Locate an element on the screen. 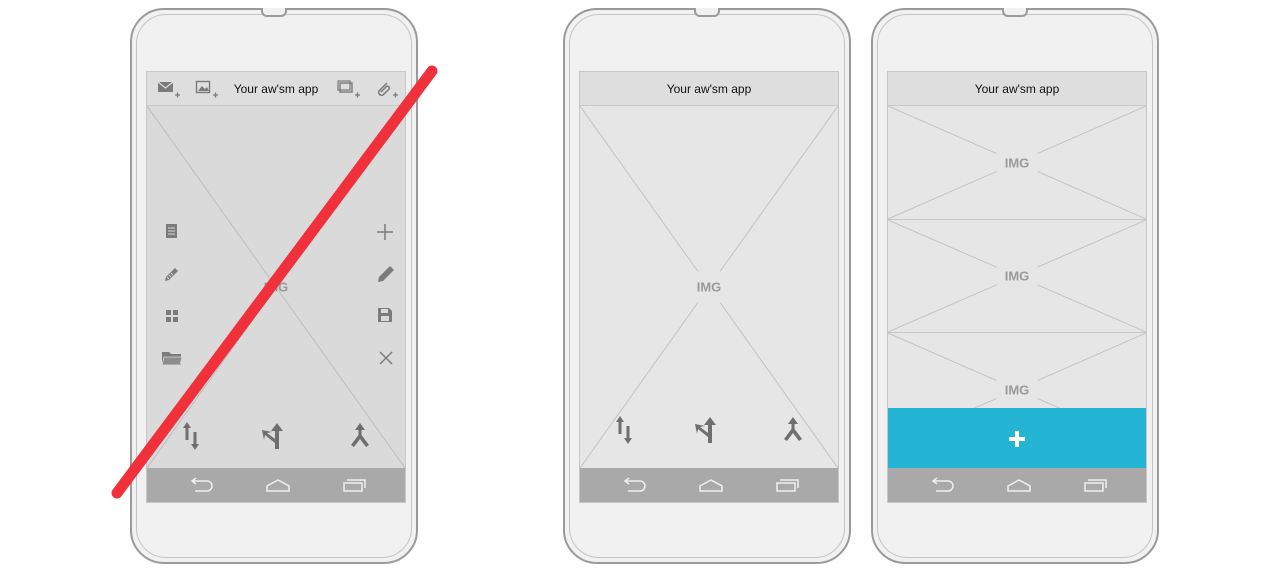 This screenshot has height=569, width=1288. add-button is located at coordinates (1017, 438).